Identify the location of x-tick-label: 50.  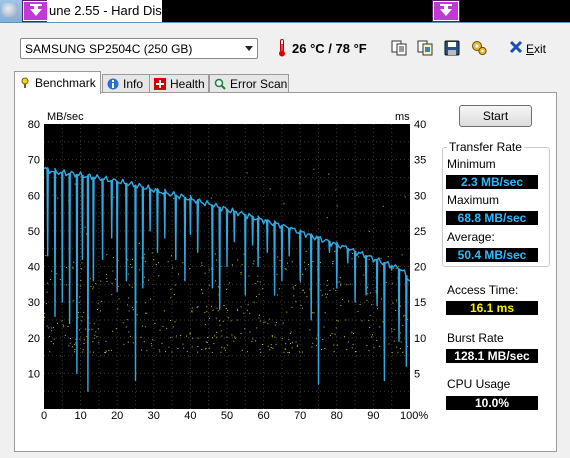
(227, 416).